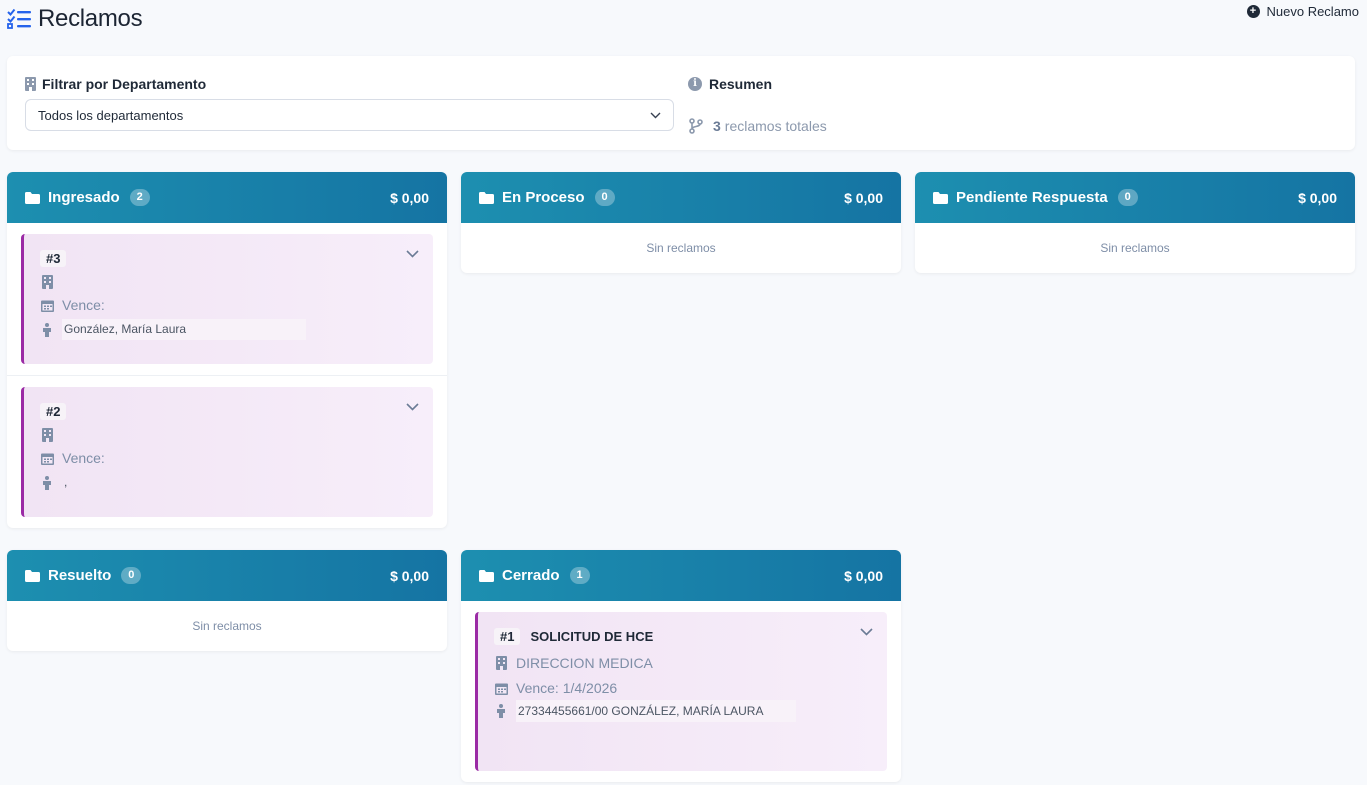 The image size is (1367, 785). What do you see at coordinates (228, 482) in the screenshot?
I see `claim-patient: ,` at bounding box center [228, 482].